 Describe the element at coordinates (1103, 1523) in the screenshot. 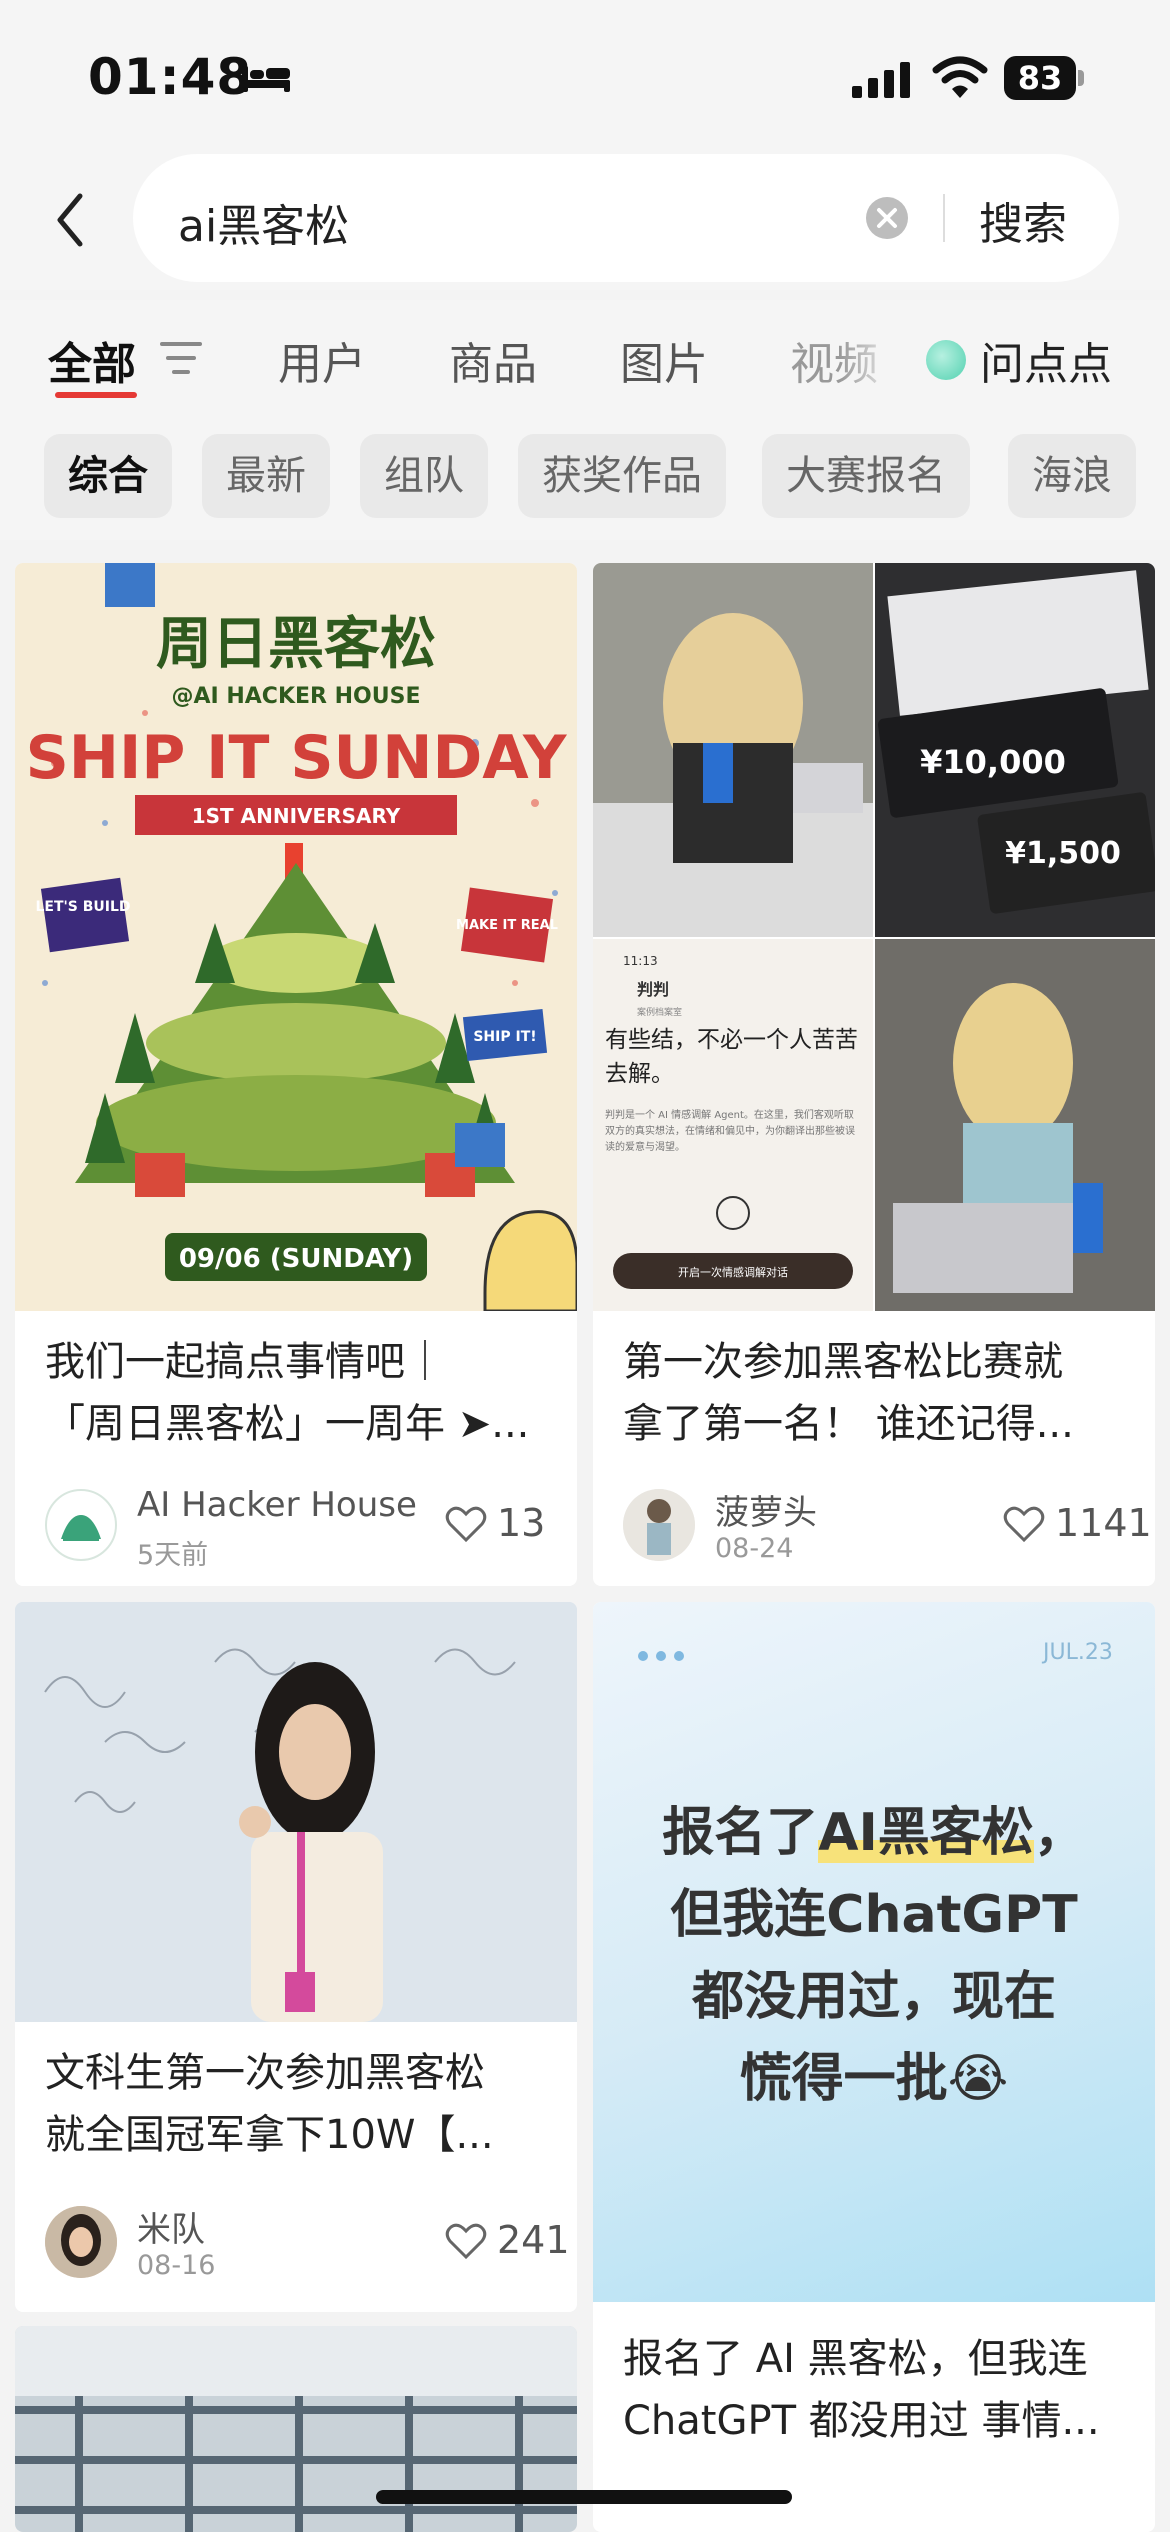

I see `like-count: 1141` at that location.